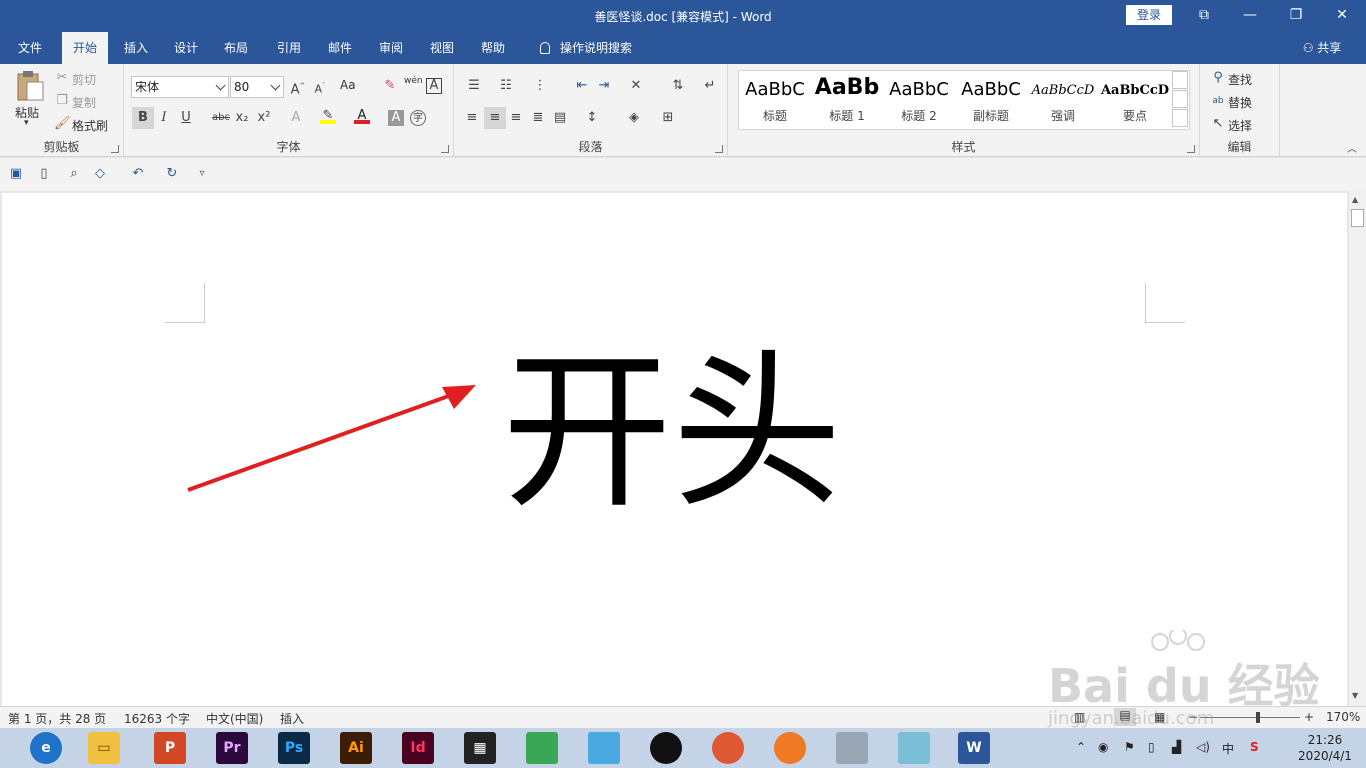  What do you see at coordinates (586, 48) in the screenshot?
I see `tell-me-search: 操作说明搜索` at bounding box center [586, 48].